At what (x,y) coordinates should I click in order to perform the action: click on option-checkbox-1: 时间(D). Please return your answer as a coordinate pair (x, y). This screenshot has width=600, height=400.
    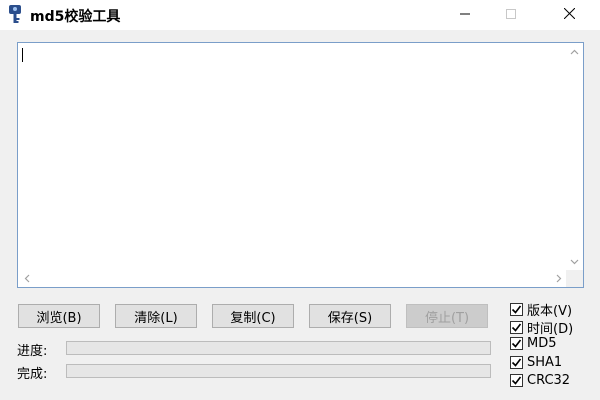
    Looking at the image, I should click on (541, 327).